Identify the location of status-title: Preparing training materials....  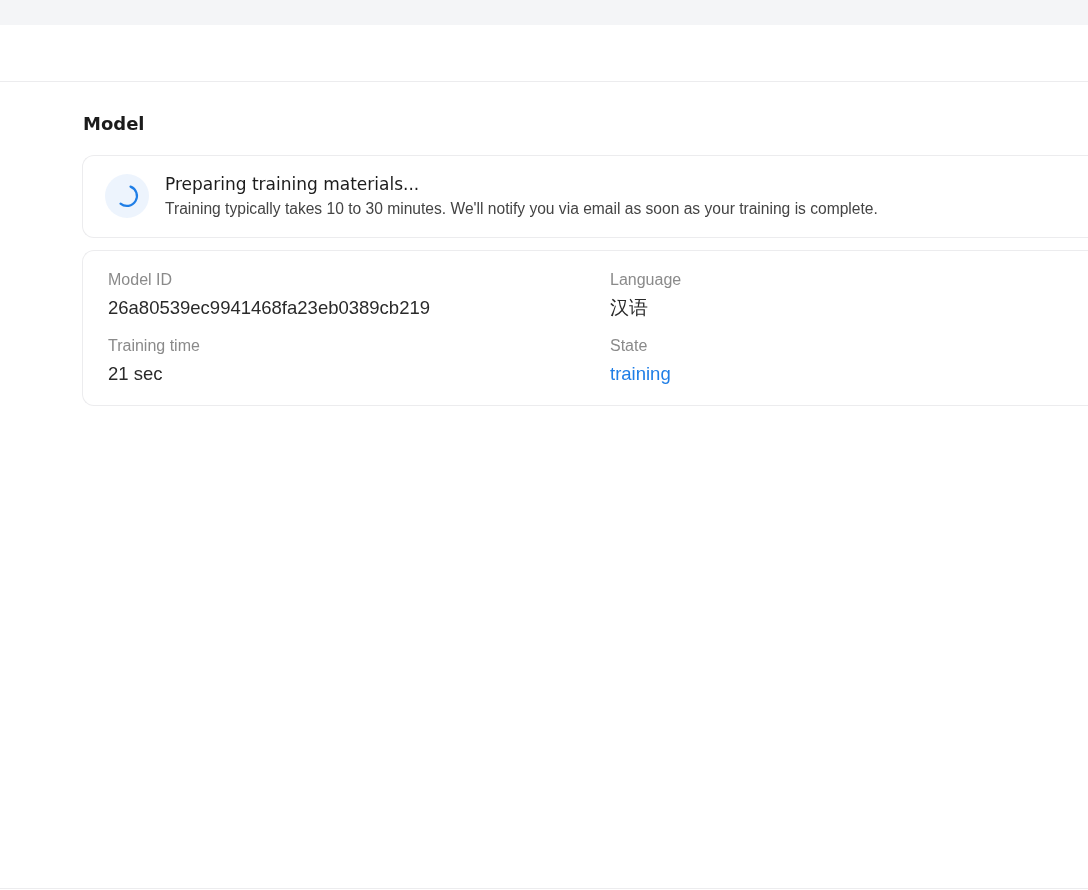
(293, 184).